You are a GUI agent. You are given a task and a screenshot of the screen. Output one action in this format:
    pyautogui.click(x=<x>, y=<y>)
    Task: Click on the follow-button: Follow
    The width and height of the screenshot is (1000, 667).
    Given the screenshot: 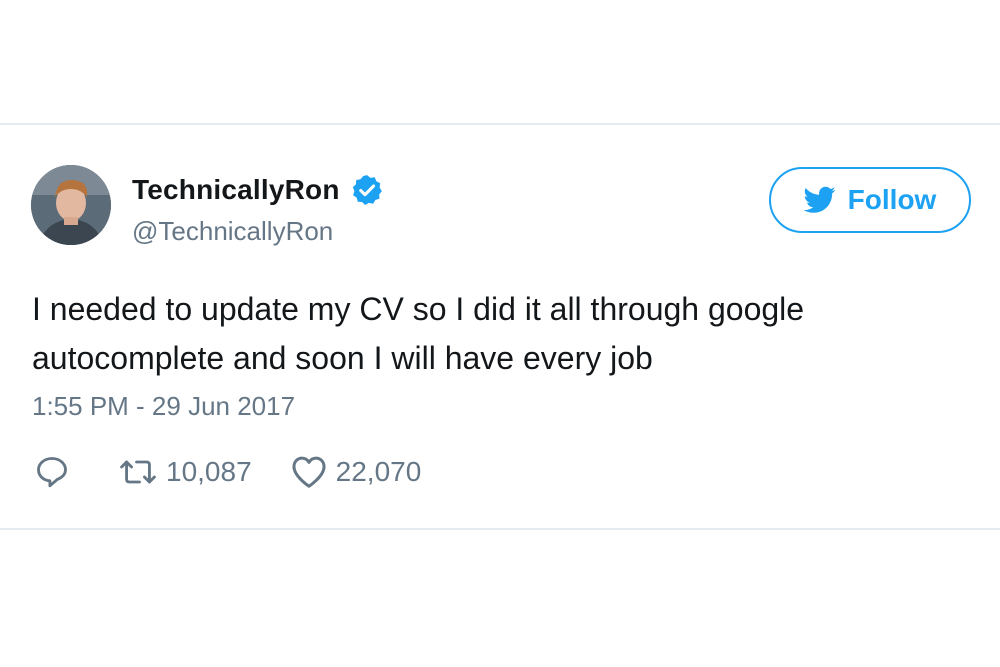 What is the action you would take?
    pyautogui.click(x=870, y=200)
    